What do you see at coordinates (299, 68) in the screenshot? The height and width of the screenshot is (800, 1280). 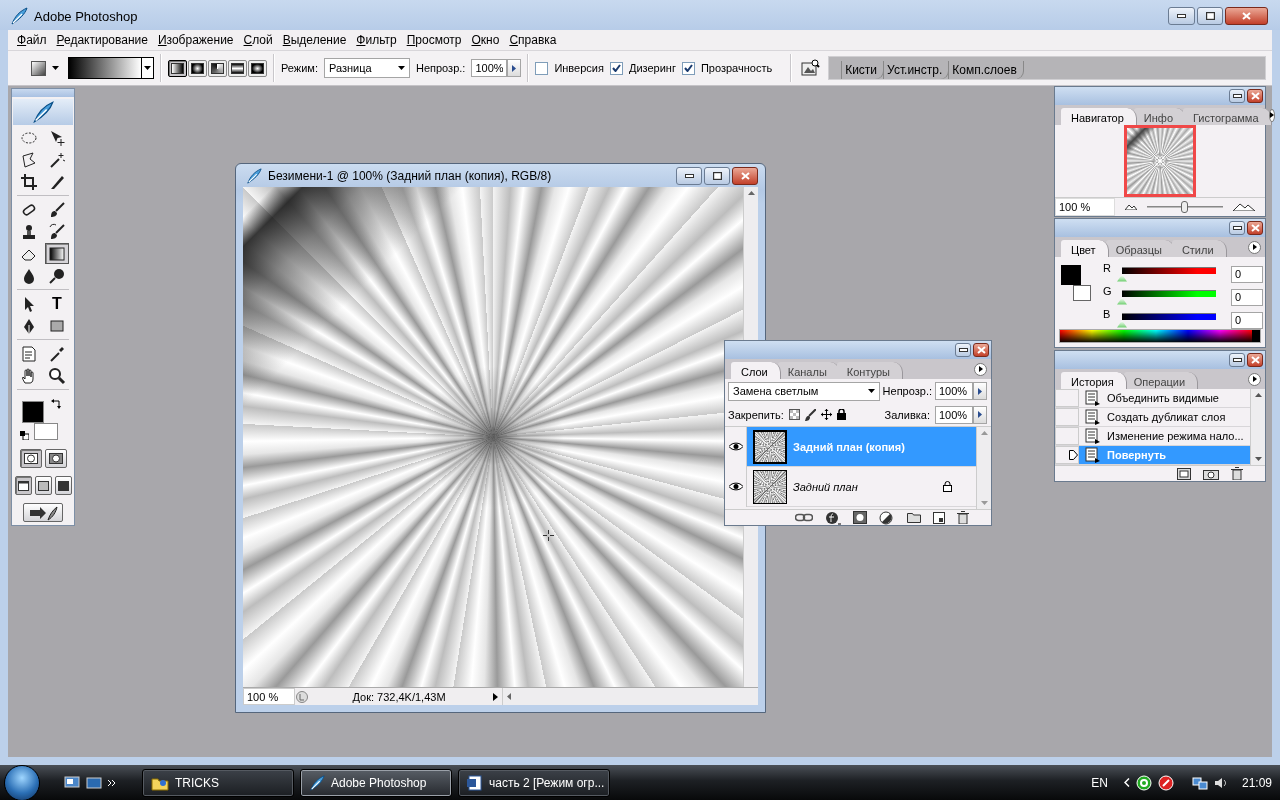 I see `mode-label: Режим:` at bounding box center [299, 68].